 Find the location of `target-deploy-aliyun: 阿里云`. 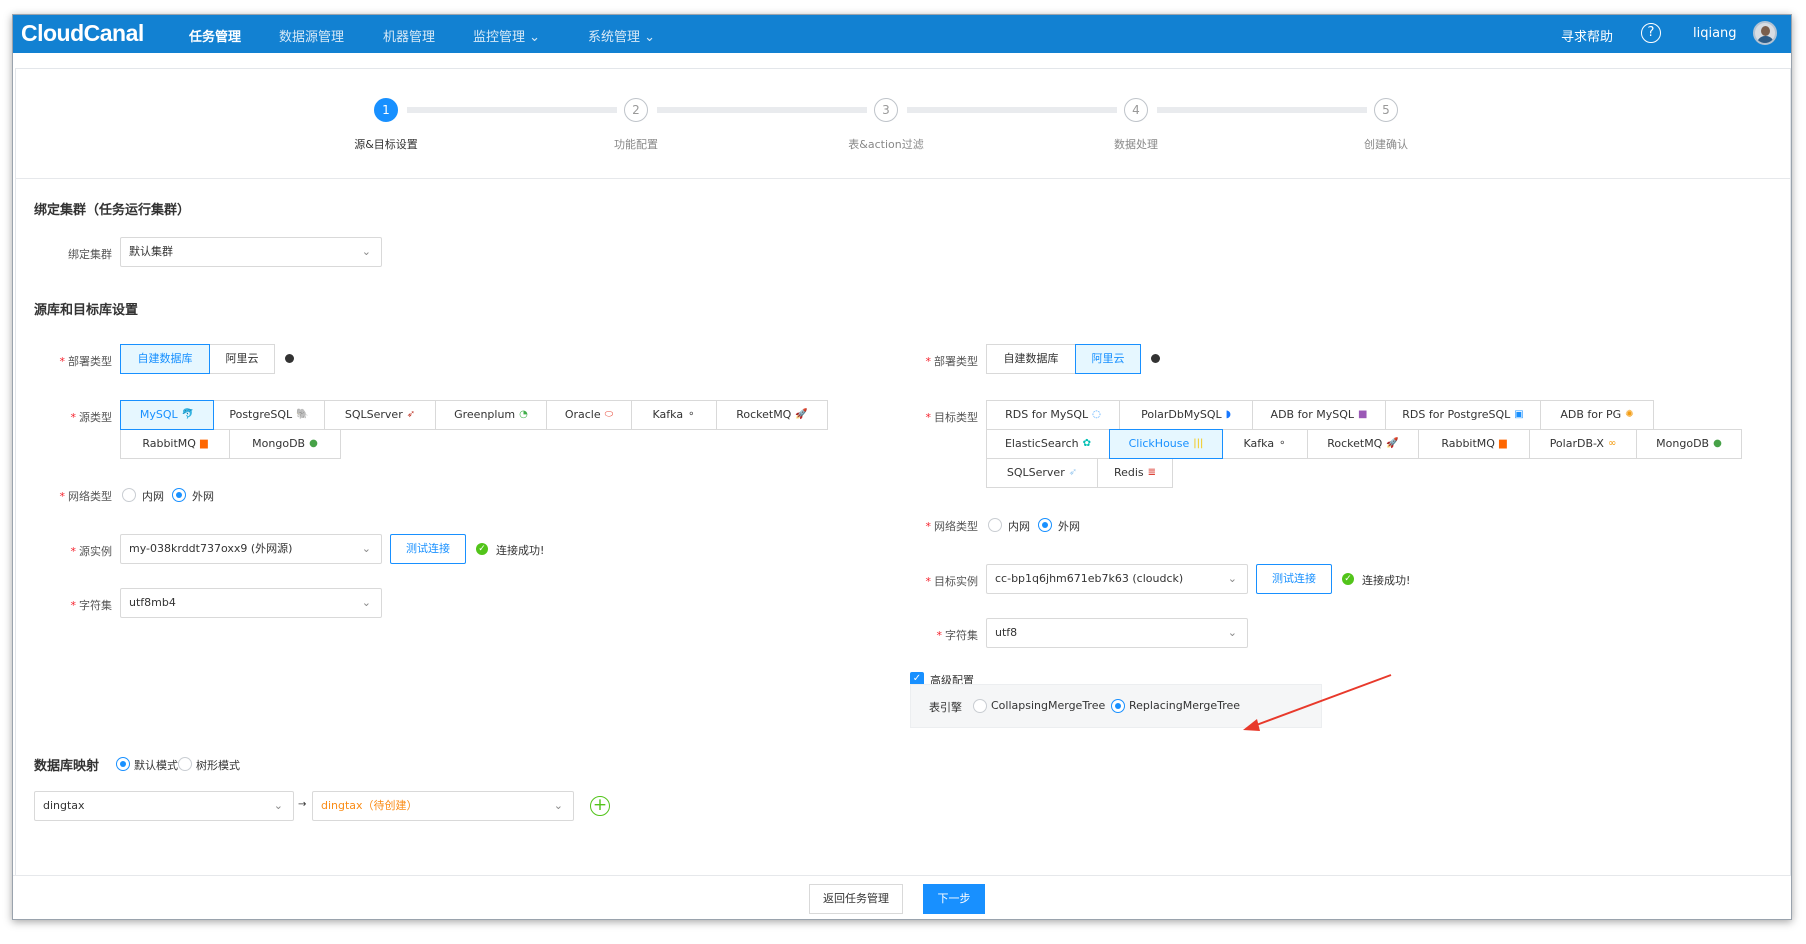

target-deploy-aliyun: 阿里云 is located at coordinates (1108, 359).